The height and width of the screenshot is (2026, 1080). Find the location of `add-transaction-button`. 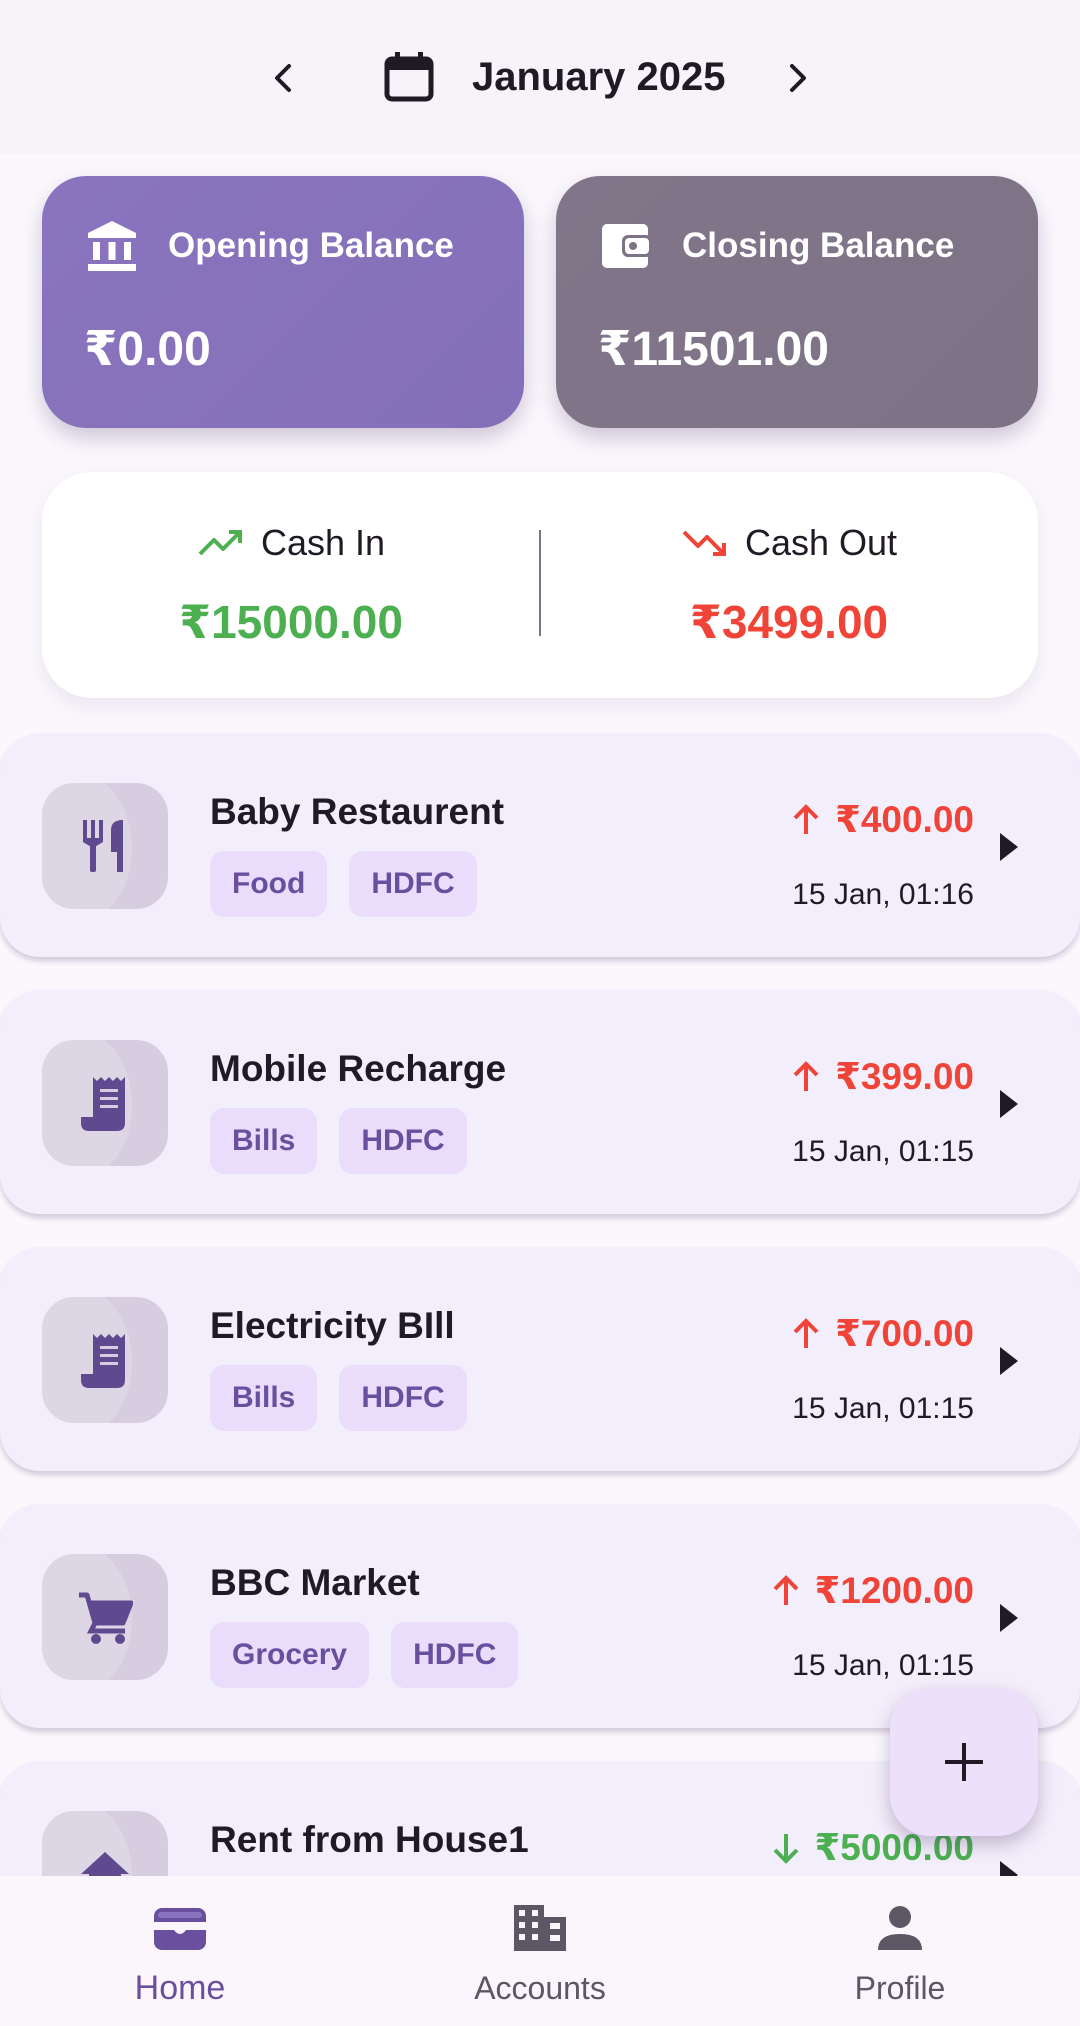

add-transaction-button is located at coordinates (964, 1762).